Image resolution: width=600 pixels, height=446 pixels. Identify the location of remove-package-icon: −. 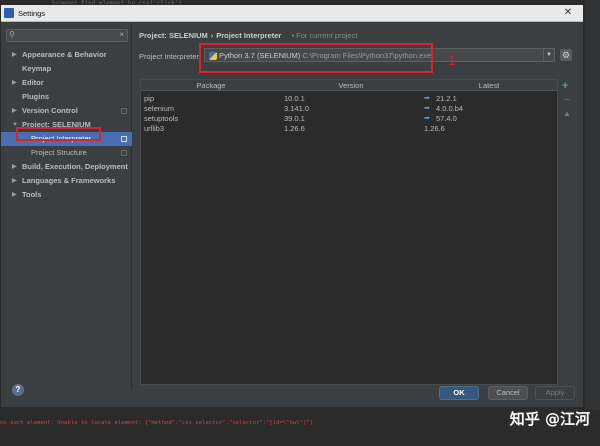
(567, 100).